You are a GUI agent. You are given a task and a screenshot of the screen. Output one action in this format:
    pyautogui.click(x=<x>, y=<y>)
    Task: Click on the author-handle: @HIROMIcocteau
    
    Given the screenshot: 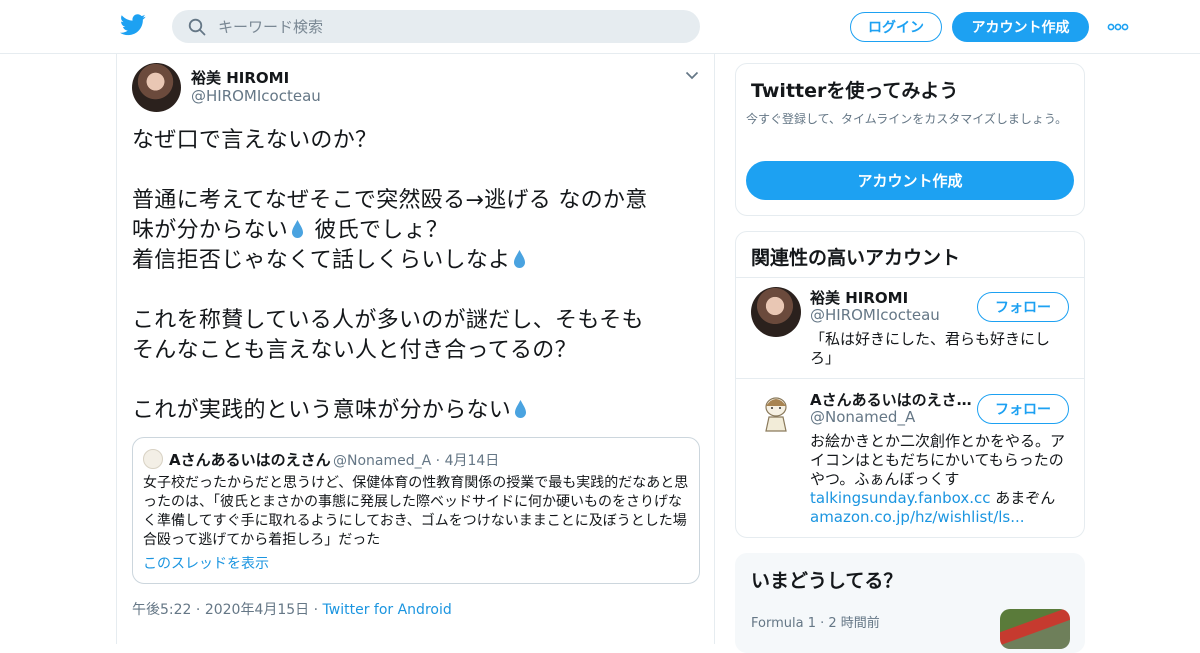 What is the action you would take?
    pyautogui.click(x=256, y=96)
    